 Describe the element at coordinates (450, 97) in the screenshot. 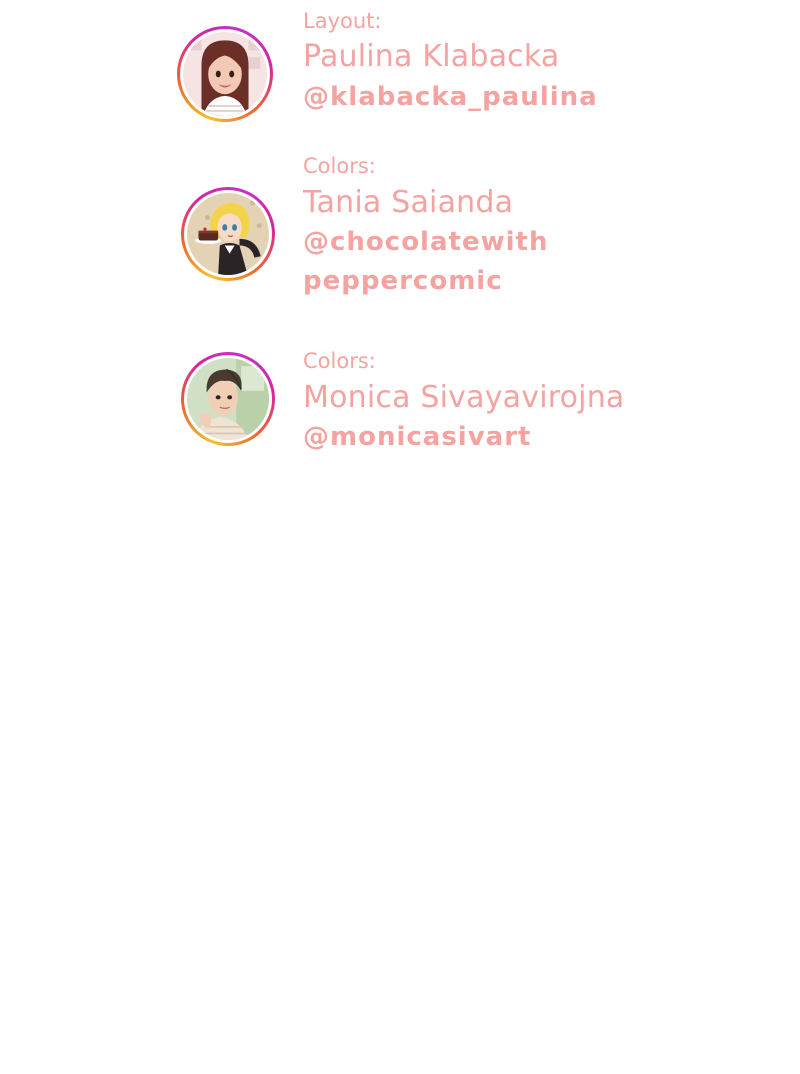

I see `credit-handle: @klabacka_paulina` at that location.